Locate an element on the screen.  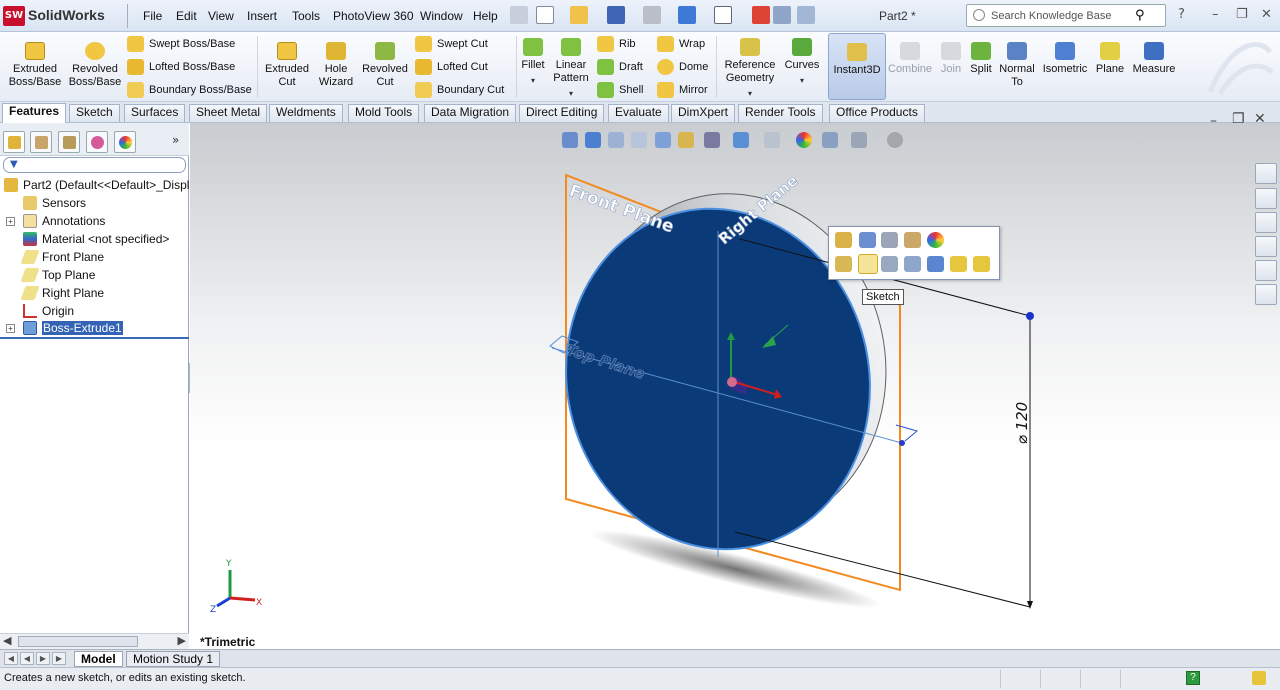
tab-weldments: Weldments is located at coordinates (306, 113).